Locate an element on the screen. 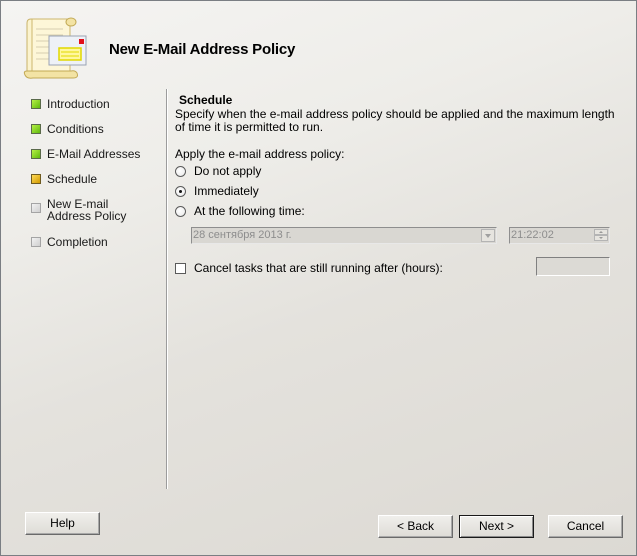 The image size is (637, 556). radio-label: Do not apply is located at coordinates (228, 171).